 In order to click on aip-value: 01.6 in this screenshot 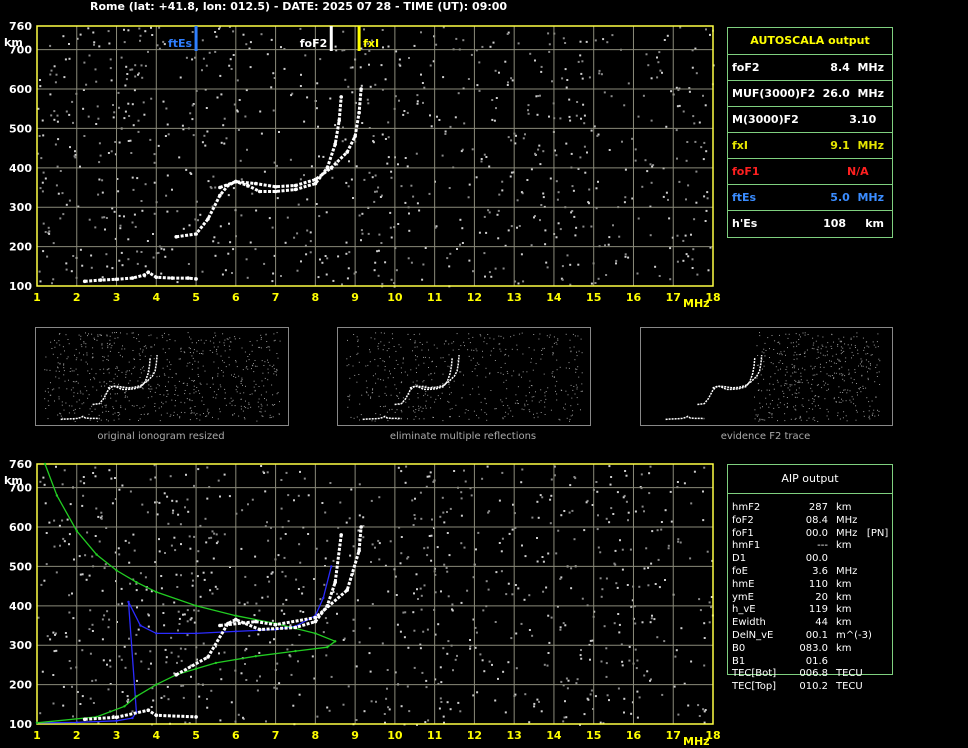, I will do `click(816, 661)`.